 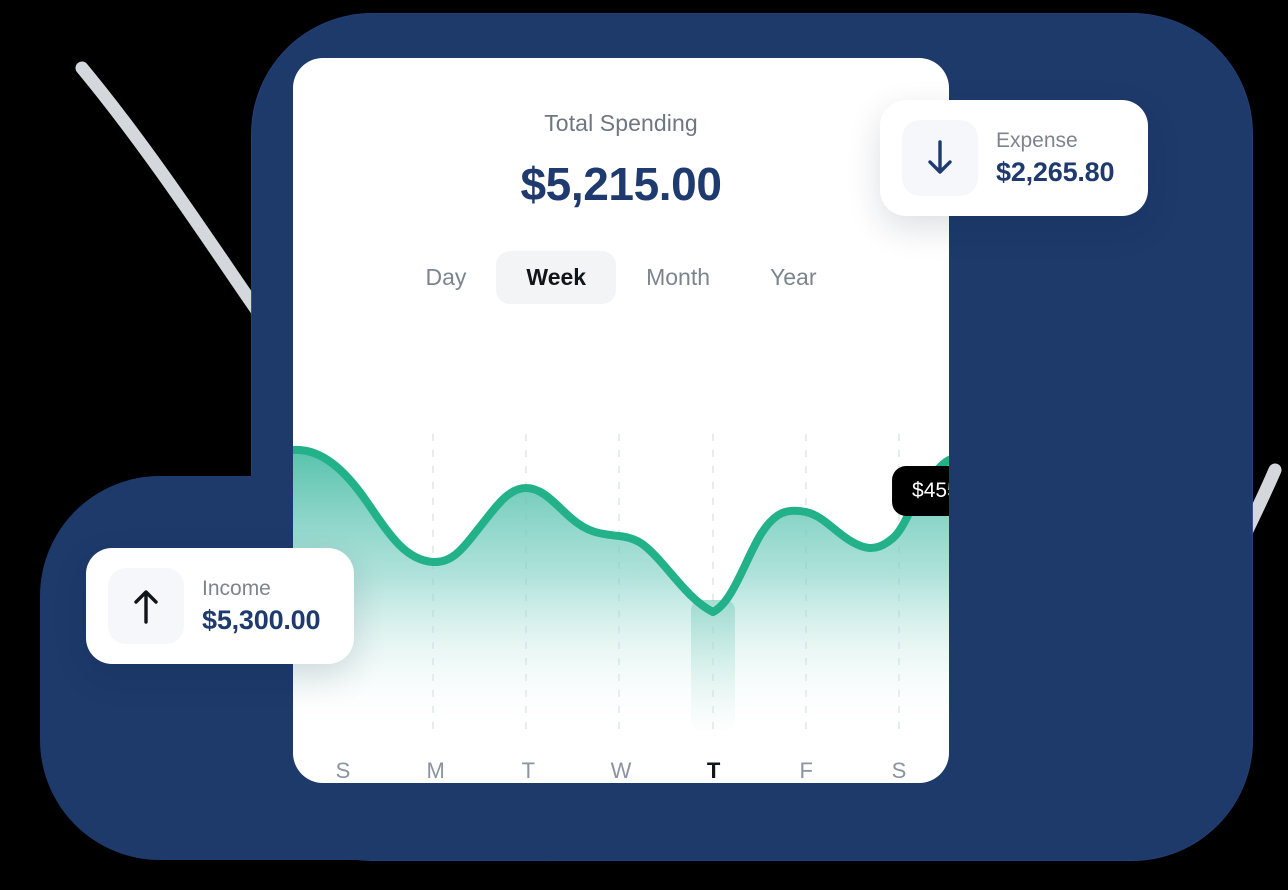 What do you see at coordinates (621, 184) in the screenshot?
I see `total-spending-amount: $5,215.00` at bounding box center [621, 184].